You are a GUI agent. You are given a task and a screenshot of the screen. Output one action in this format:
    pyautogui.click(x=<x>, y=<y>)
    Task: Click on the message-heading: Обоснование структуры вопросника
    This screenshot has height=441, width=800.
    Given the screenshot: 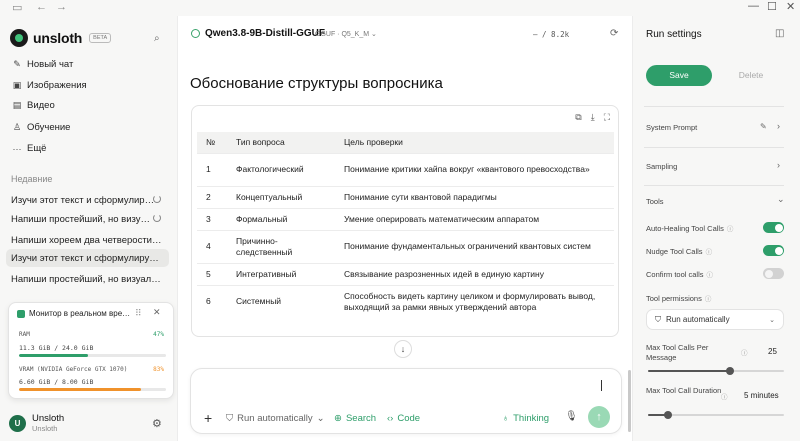 What is the action you would take?
    pyautogui.click(x=316, y=83)
    